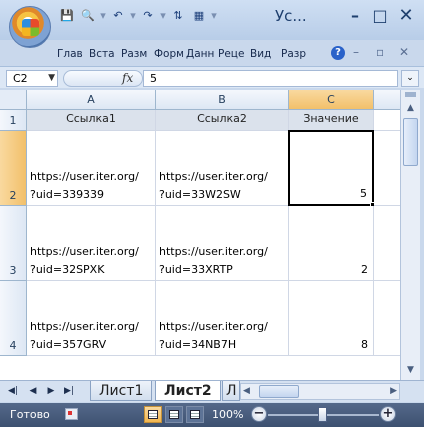 This screenshot has width=424, height=427. What do you see at coordinates (51, 391) in the screenshot?
I see `next-sheet-icon: ▶` at bounding box center [51, 391].